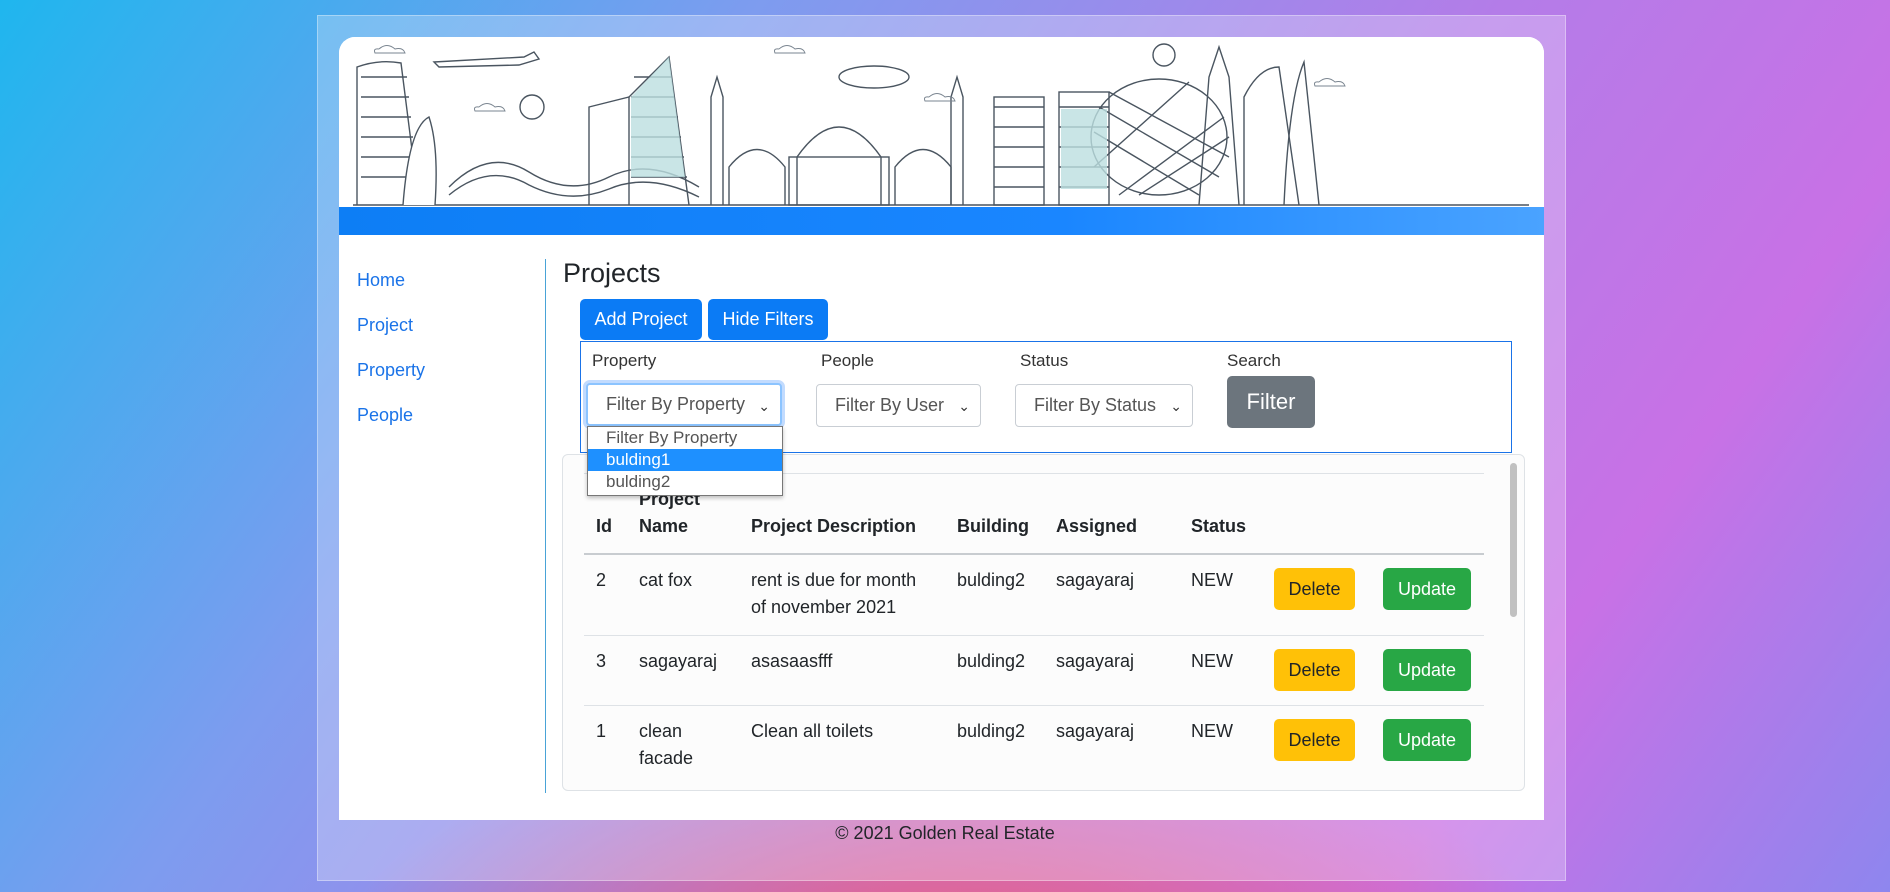 The height and width of the screenshot is (892, 1890). Describe the element at coordinates (385, 415) in the screenshot. I see `sidebar-item-people: People` at that location.